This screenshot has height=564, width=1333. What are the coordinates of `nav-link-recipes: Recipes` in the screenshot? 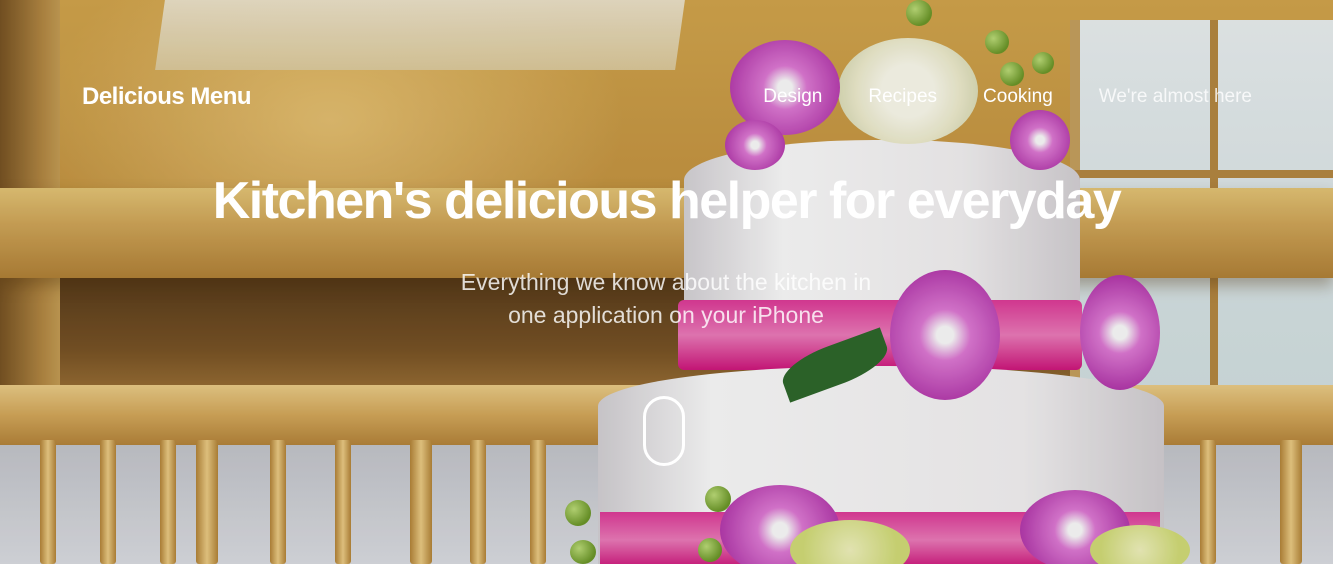 It's located at (902, 96).